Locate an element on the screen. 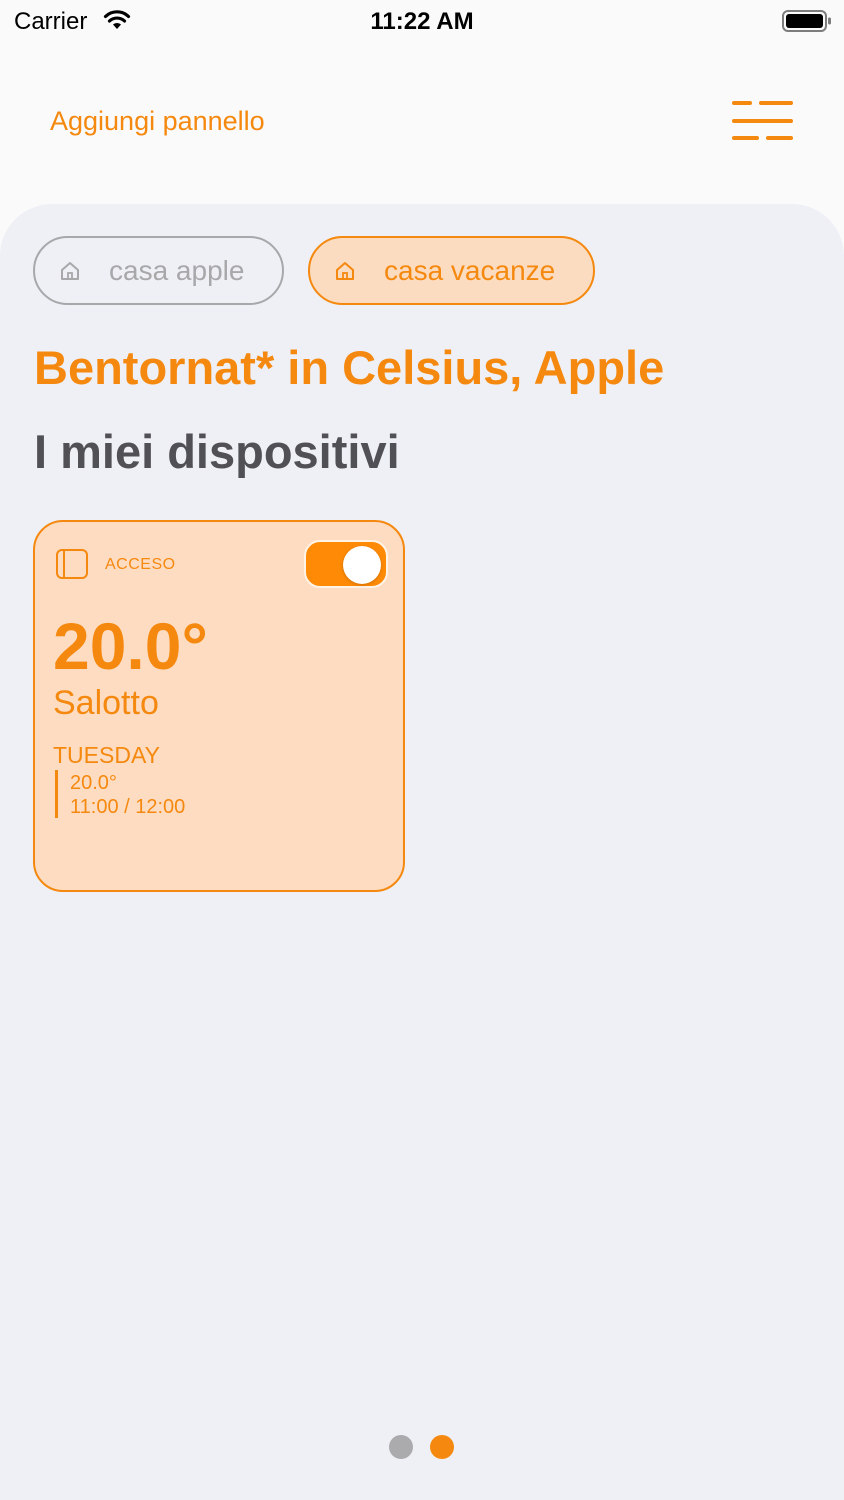 This screenshot has height=1500, width=844. home-chip-casa-apple: casa apple is located at coordinates (158, 270).